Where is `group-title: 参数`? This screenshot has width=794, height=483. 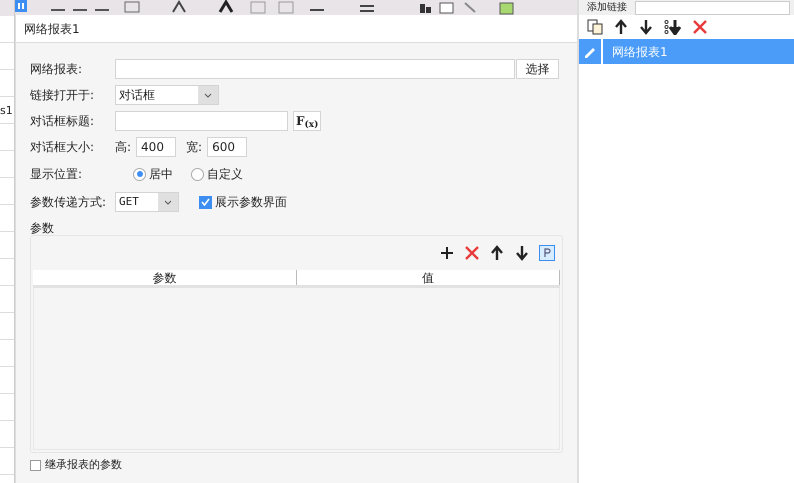
group-title: 参数 is located at coordinates (42, 228).